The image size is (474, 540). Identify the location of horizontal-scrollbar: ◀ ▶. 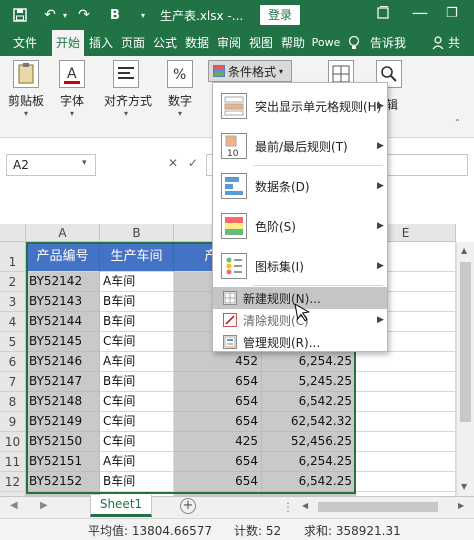
(385, 507).